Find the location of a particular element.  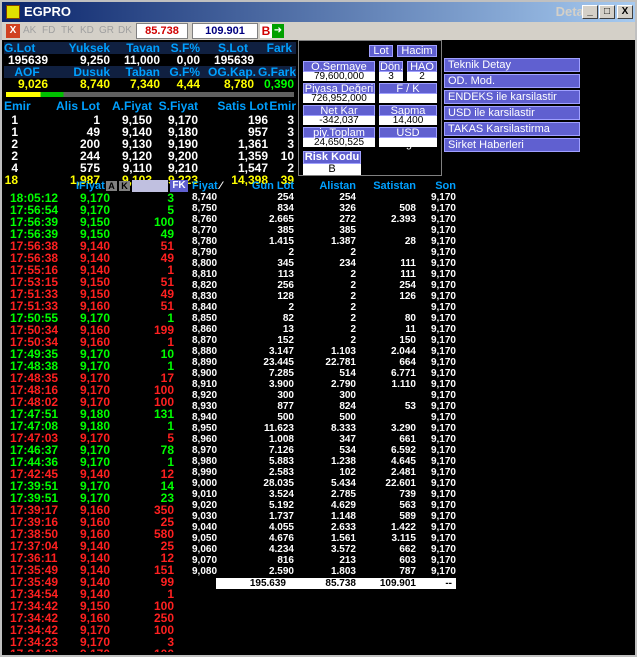

filter-input is located at coordinates (150, 186).